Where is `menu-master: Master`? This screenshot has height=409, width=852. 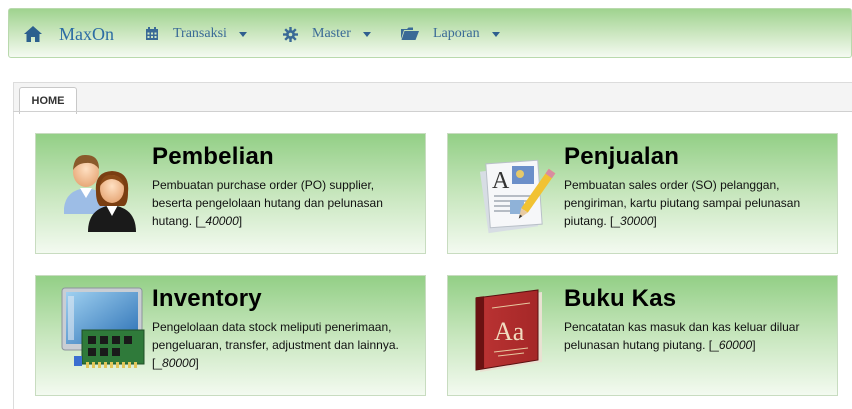
menu-master: Master is located at coordinates (327, 34).